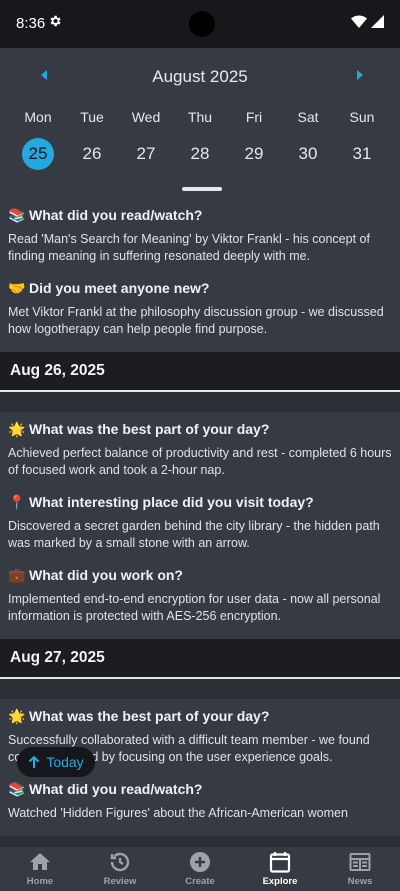 This screenshot has width=400, height=891. I want to click on drag-handle, so click(202, 189).